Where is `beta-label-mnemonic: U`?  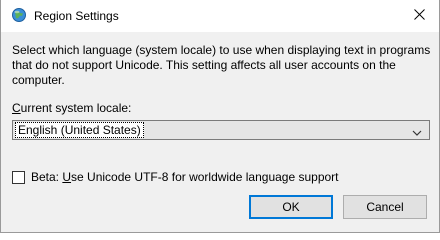 beta-label-mnemonic: U is located at coordinates (67, 177).